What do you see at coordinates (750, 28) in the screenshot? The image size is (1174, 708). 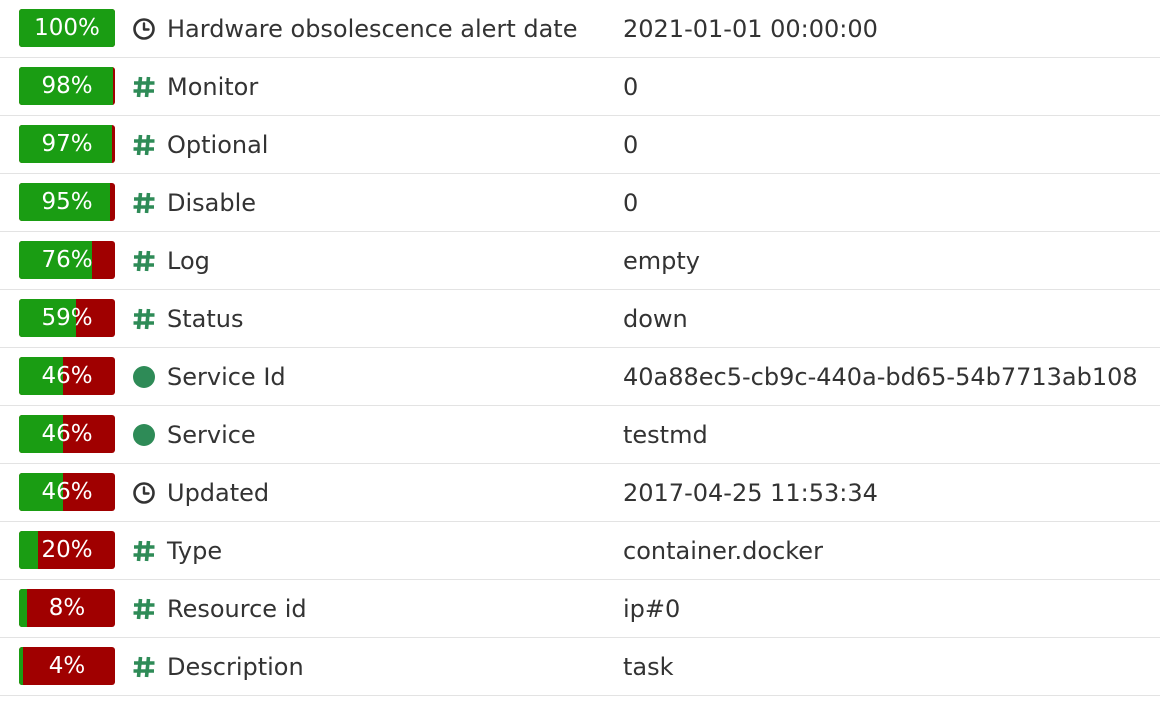 I see `field-value: 2021-01-01 00:00:00` at bounding box center [750, 28].